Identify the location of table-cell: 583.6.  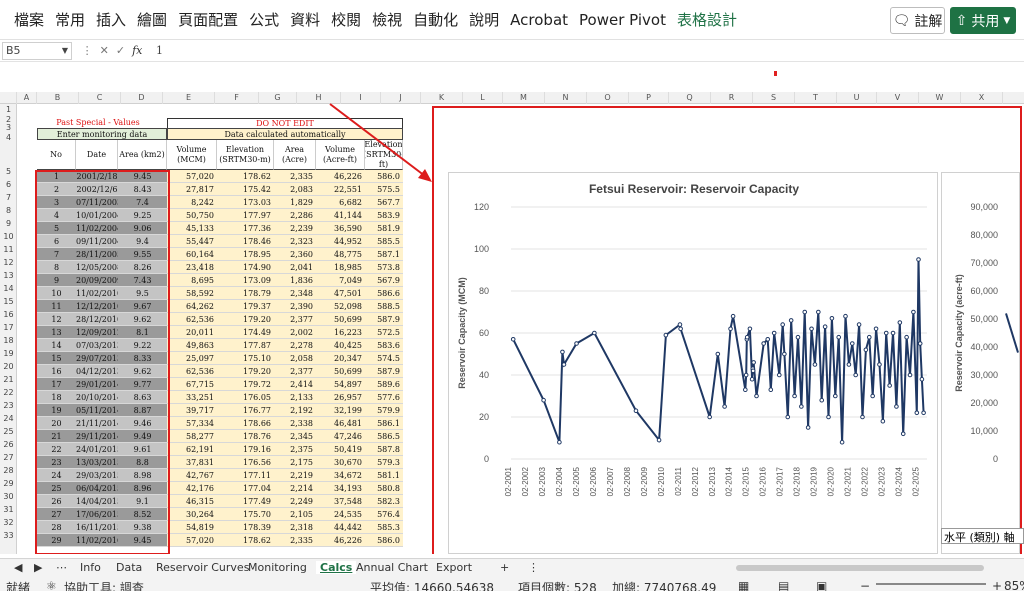
(384, 345).